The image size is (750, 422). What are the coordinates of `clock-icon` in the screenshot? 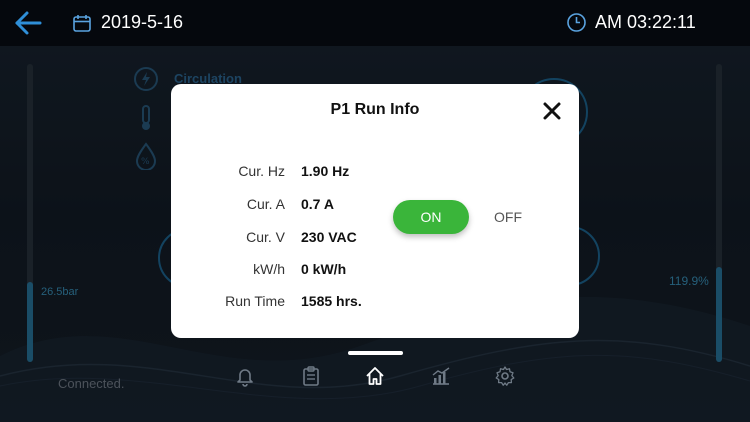 It's located at (576, 22).